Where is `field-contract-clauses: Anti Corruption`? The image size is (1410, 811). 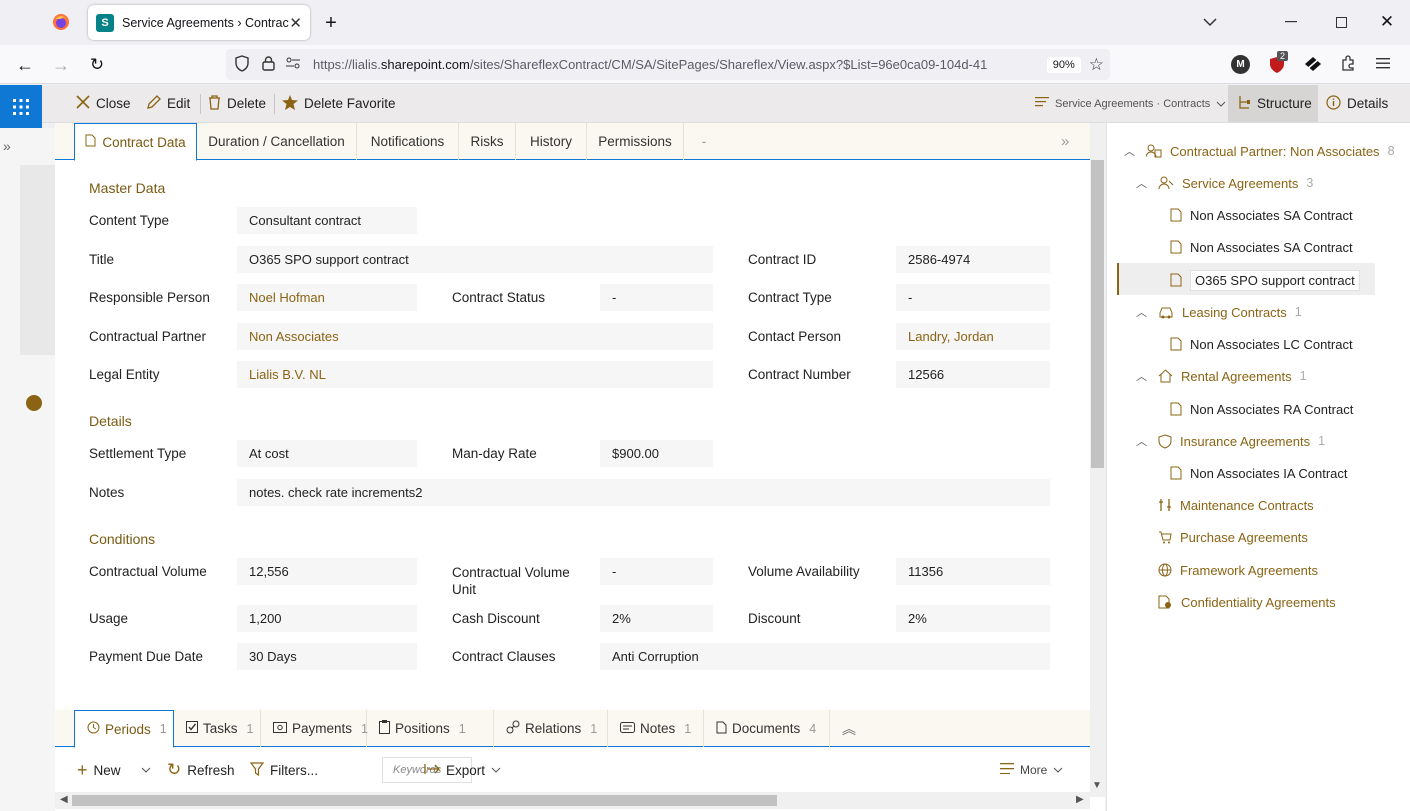 field-contract-clauses: Anti Corruption is located at coordinates (825, 656).